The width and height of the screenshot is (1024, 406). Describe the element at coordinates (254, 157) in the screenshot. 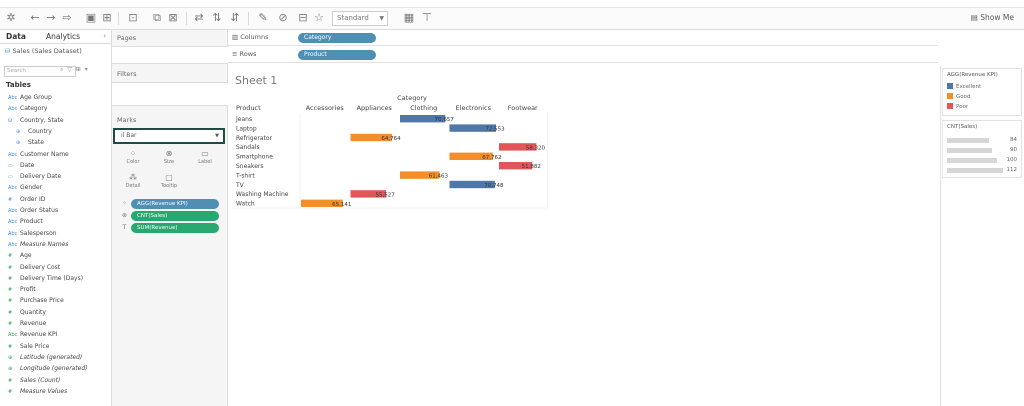

I see `row-label: Smartphone` at that location.